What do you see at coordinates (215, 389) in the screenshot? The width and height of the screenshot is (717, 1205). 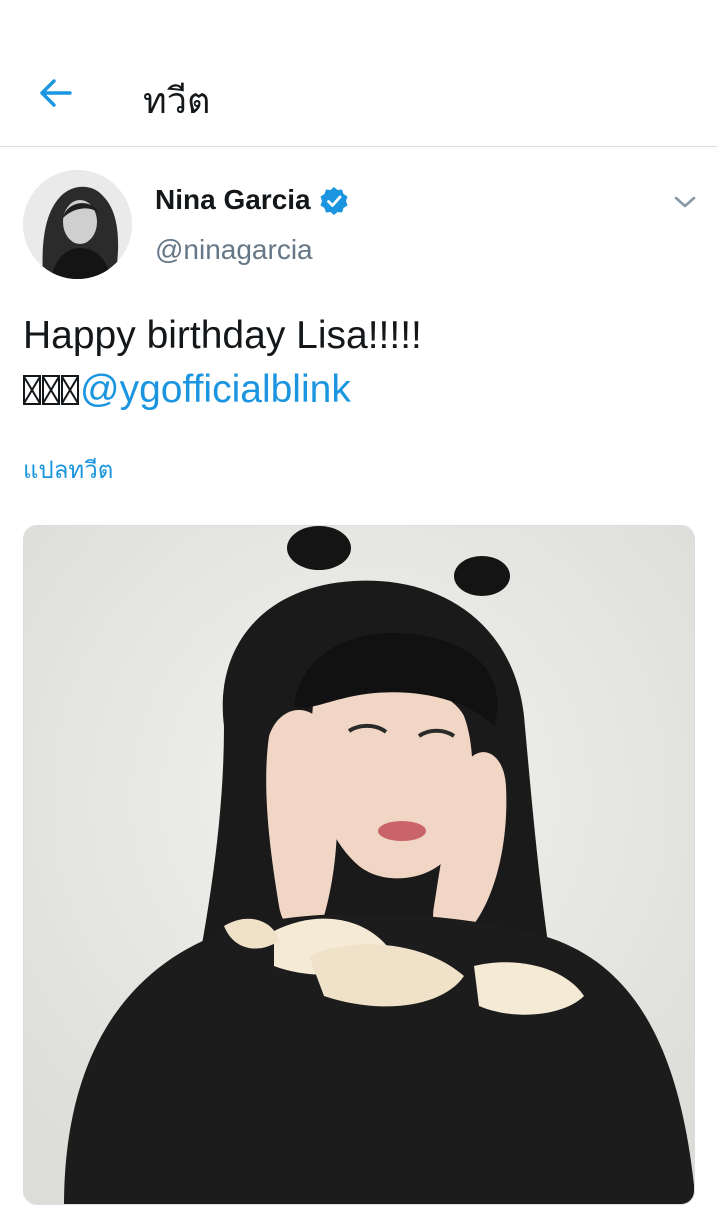 I see `mention-link: @ygofficialblink` at bounding box center [215, 389].